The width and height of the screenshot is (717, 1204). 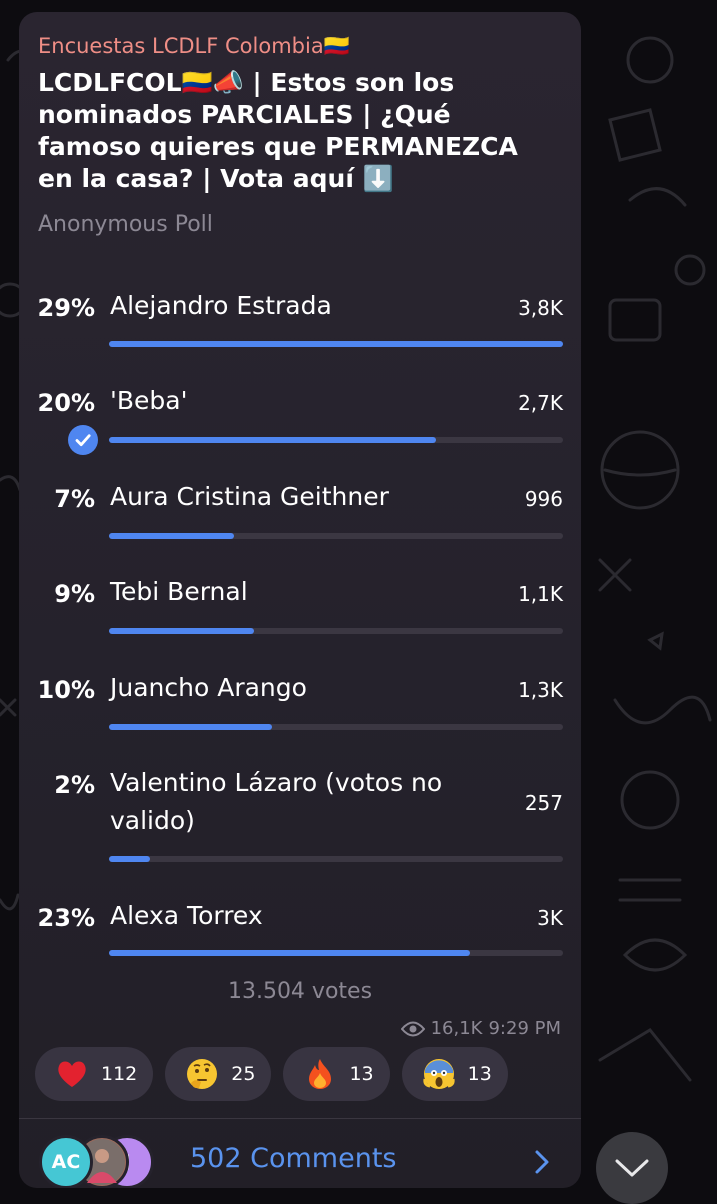 What do you see at coordinates (74, 499) in the screenshot?
I see `option-percent: 7%` at bounding box center [74, 499].